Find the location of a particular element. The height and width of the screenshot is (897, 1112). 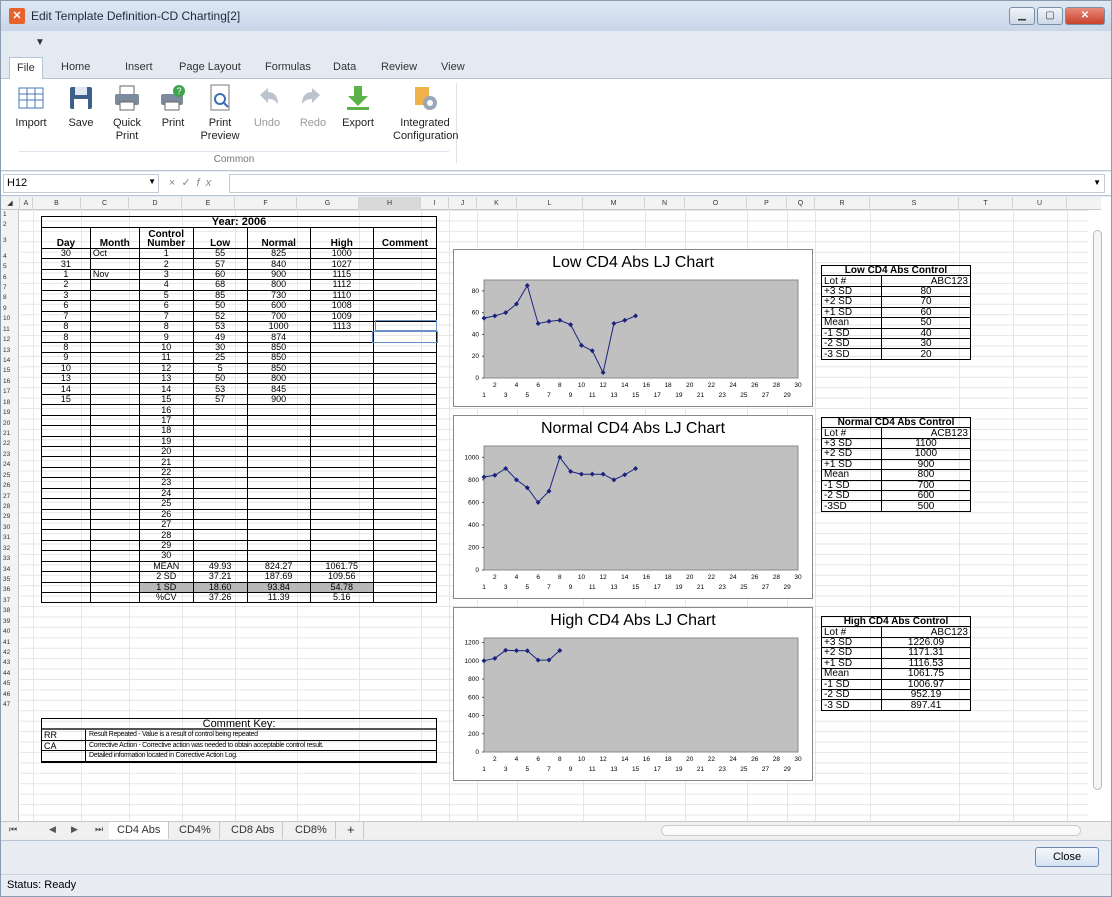

column-header-R: R is located at coordinates (842, 203).